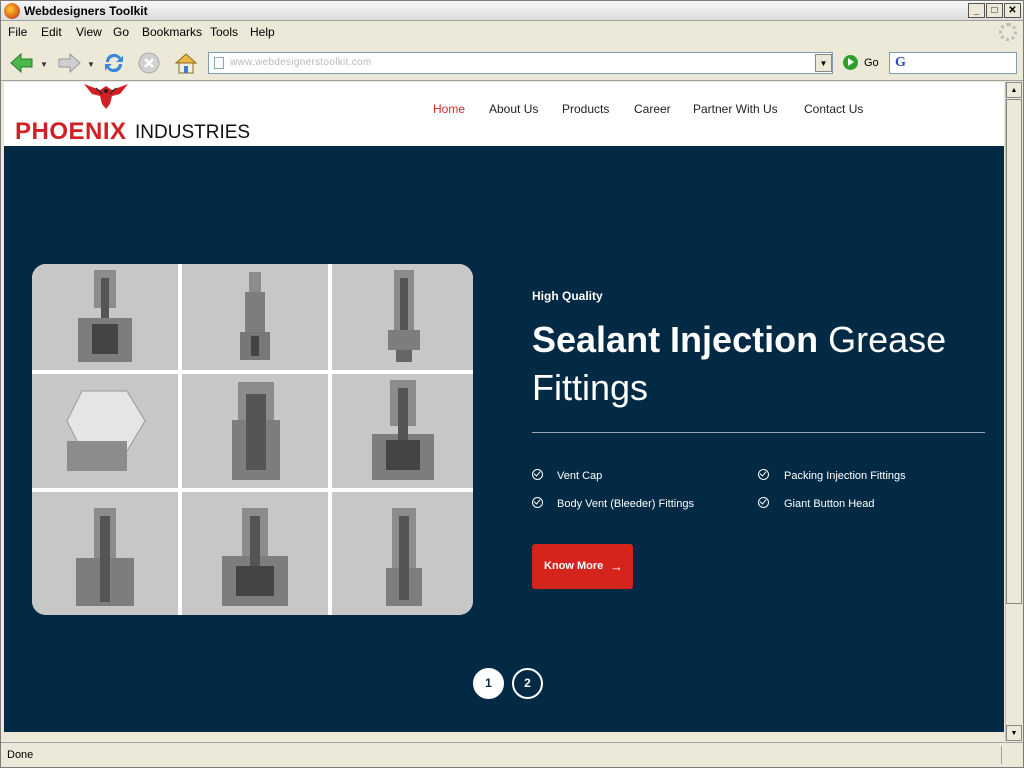  Describe the element at coordinates (567, 296) in the screenshot. I see `hero-eyebrow: High Quality` at that location.